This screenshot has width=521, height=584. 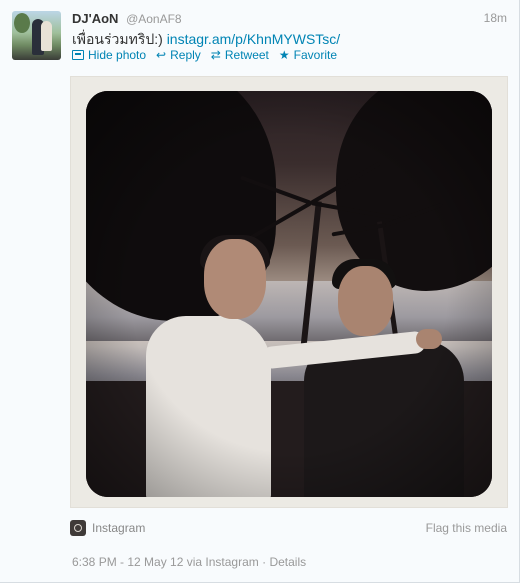 I want to click on retweet-icon: ⇄, so click(x=215, y=55).